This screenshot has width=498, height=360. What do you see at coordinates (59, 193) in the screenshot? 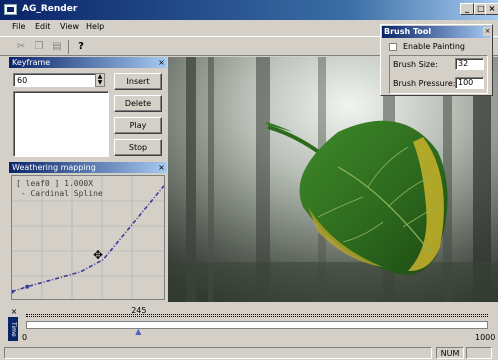
I see `curve-legend-line2: - Cardinal Spline` at bounding box center [59, 193].